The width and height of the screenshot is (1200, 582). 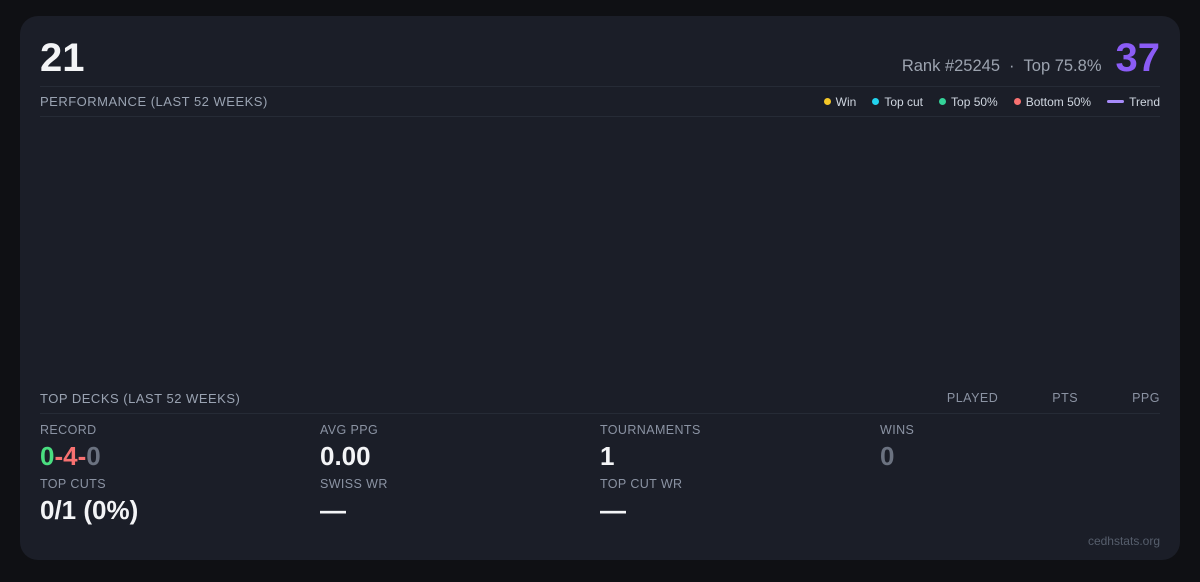 I want to click on legend-label: Top cut, so click(x=904, y=101).